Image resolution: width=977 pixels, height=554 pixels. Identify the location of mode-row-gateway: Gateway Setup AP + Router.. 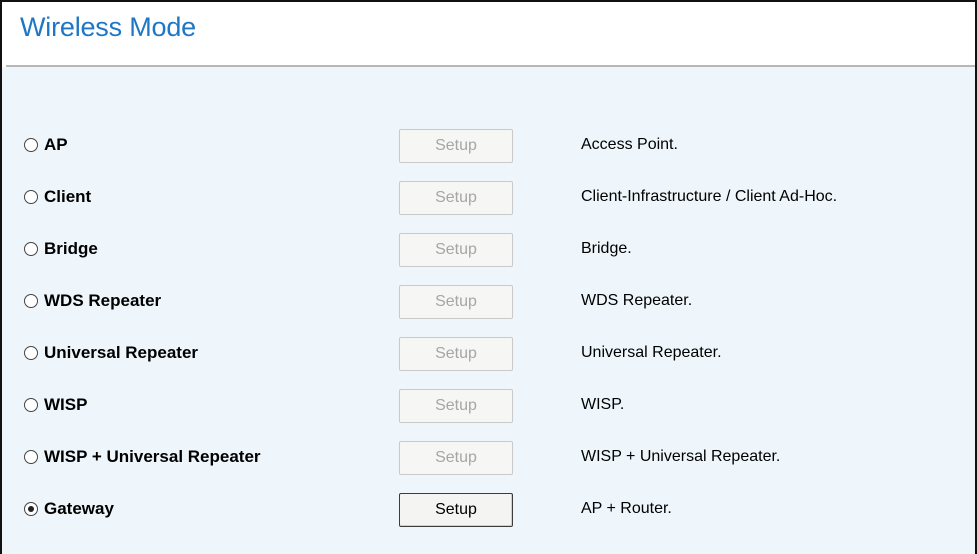
(488, 510).